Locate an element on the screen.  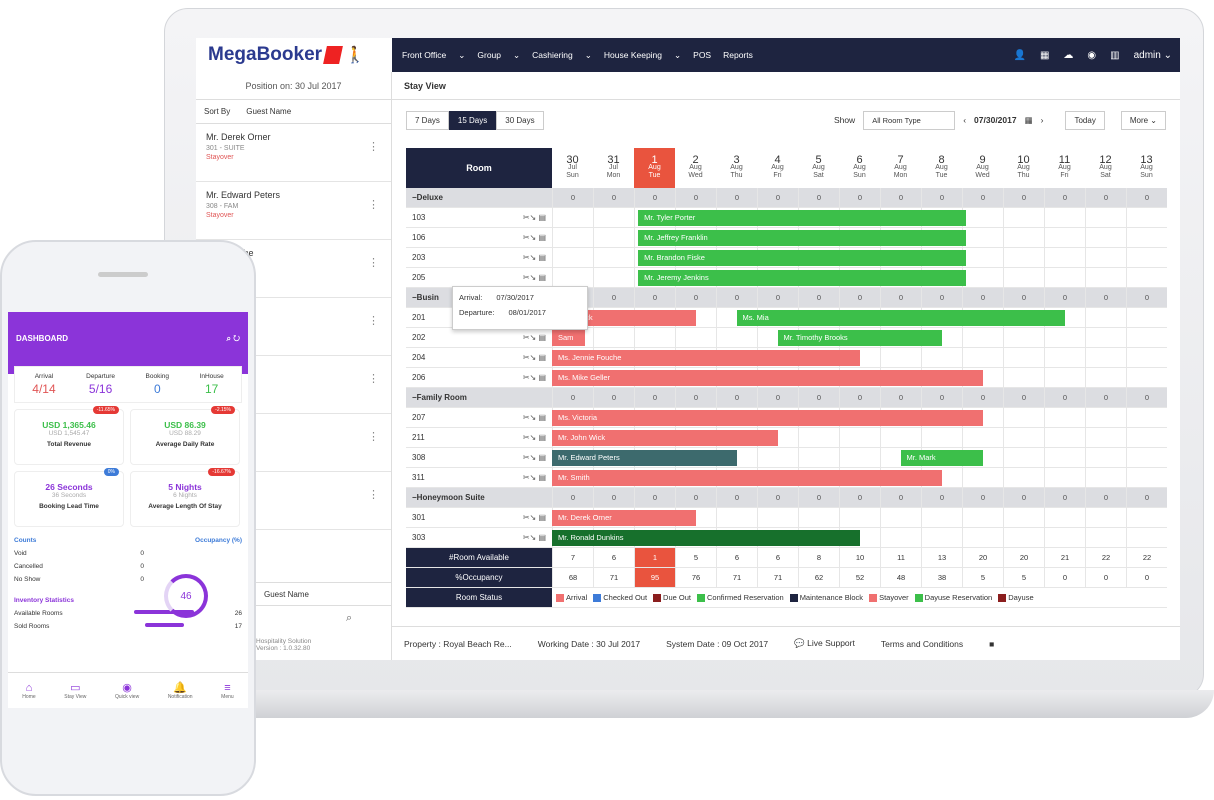
booking-bar: Mr. Ronald Dunkins is located at coordinates (706, 538).